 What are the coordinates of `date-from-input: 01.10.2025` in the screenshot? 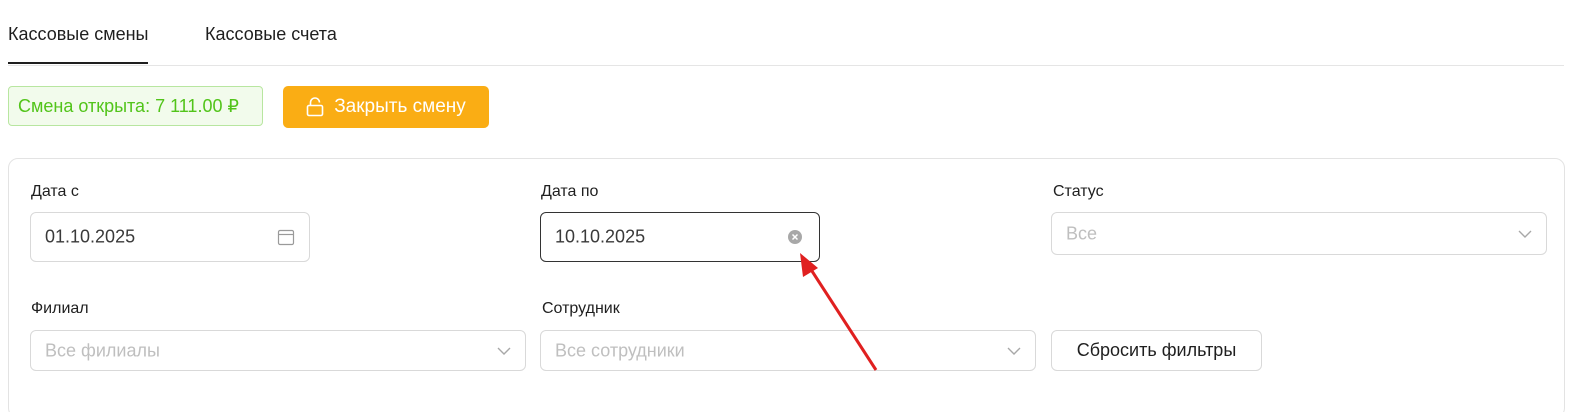 It's located at (170, 237).